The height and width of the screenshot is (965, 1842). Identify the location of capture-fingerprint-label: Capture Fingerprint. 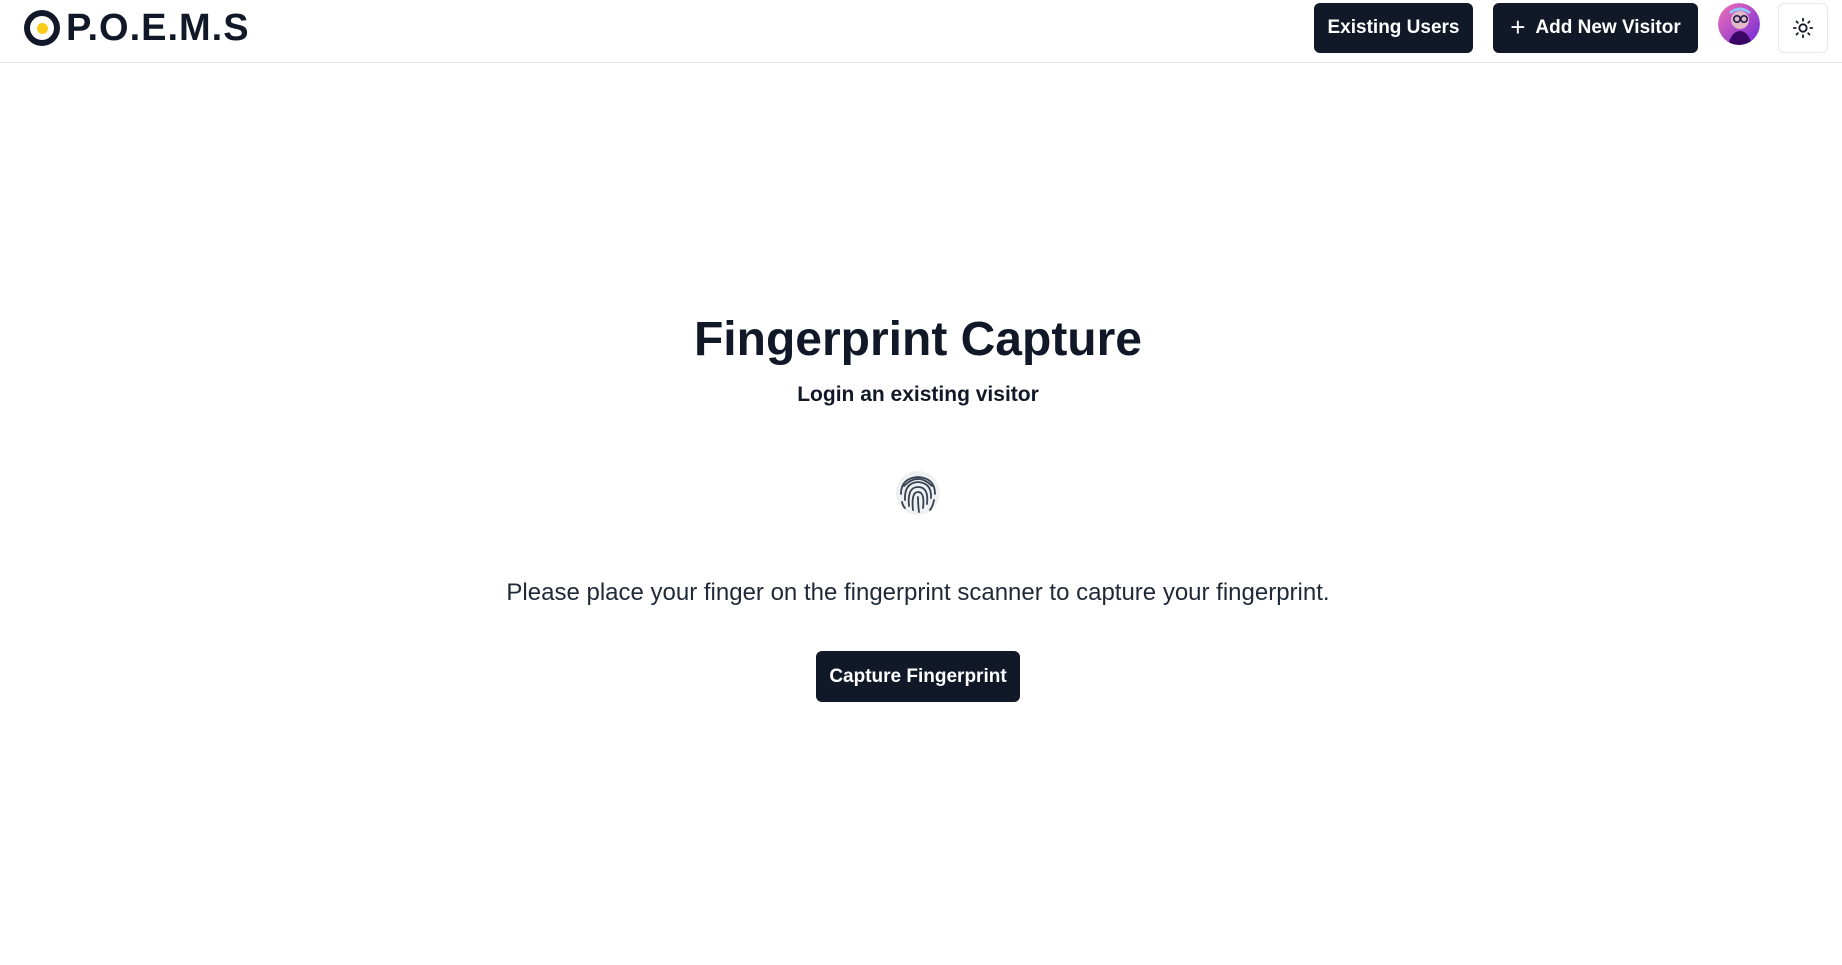
(918, 676).